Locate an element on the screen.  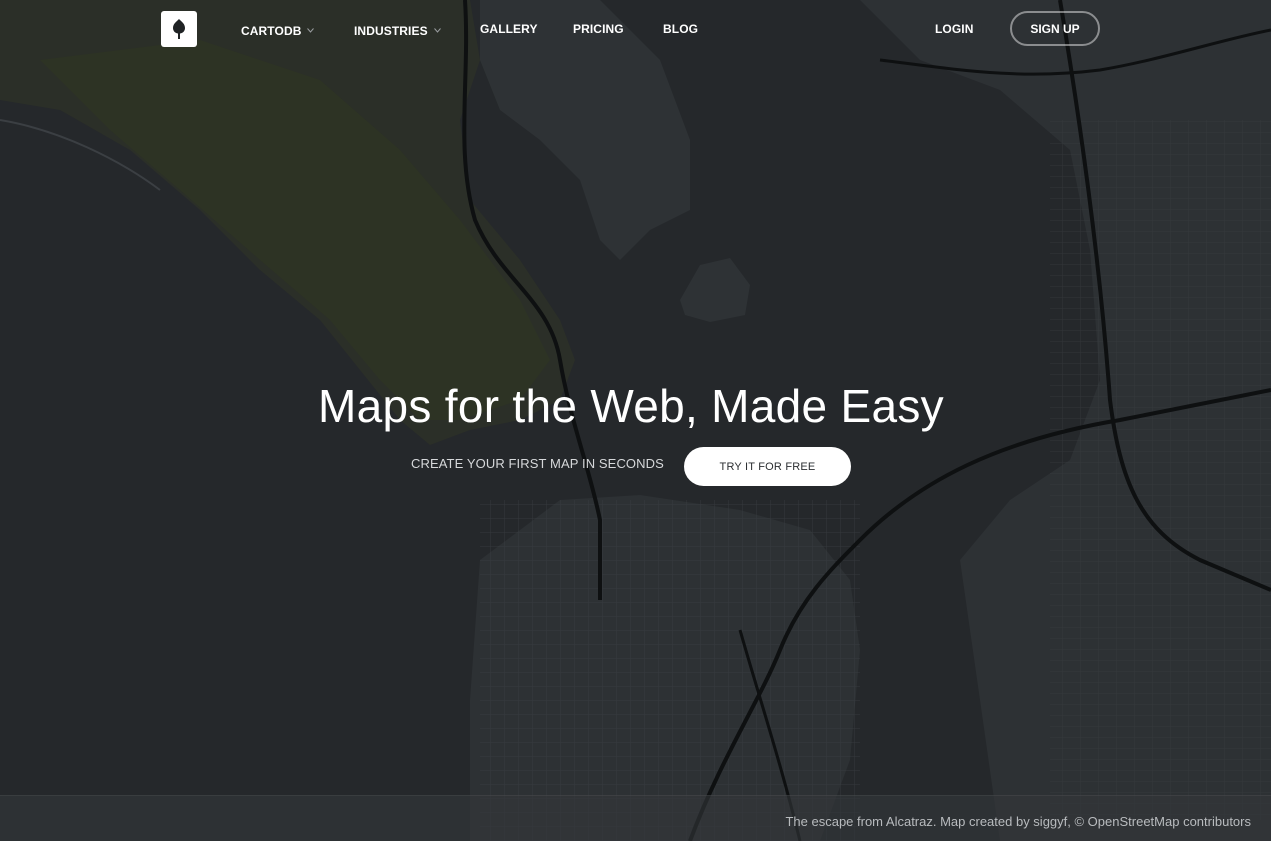
hero-subtitle: CREATE YOUR FIRST MAP IN SECONDS is located at coordinates (537, 463).